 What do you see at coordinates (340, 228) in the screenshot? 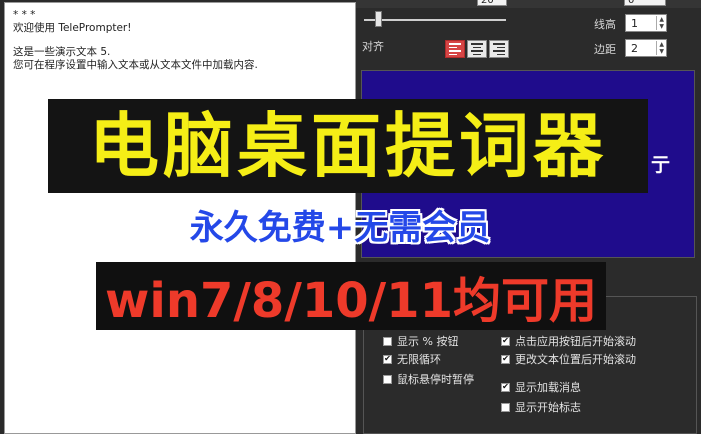
I see `promo-subtitle: 永久免费+无需会员` at bounding box center [340, 228].